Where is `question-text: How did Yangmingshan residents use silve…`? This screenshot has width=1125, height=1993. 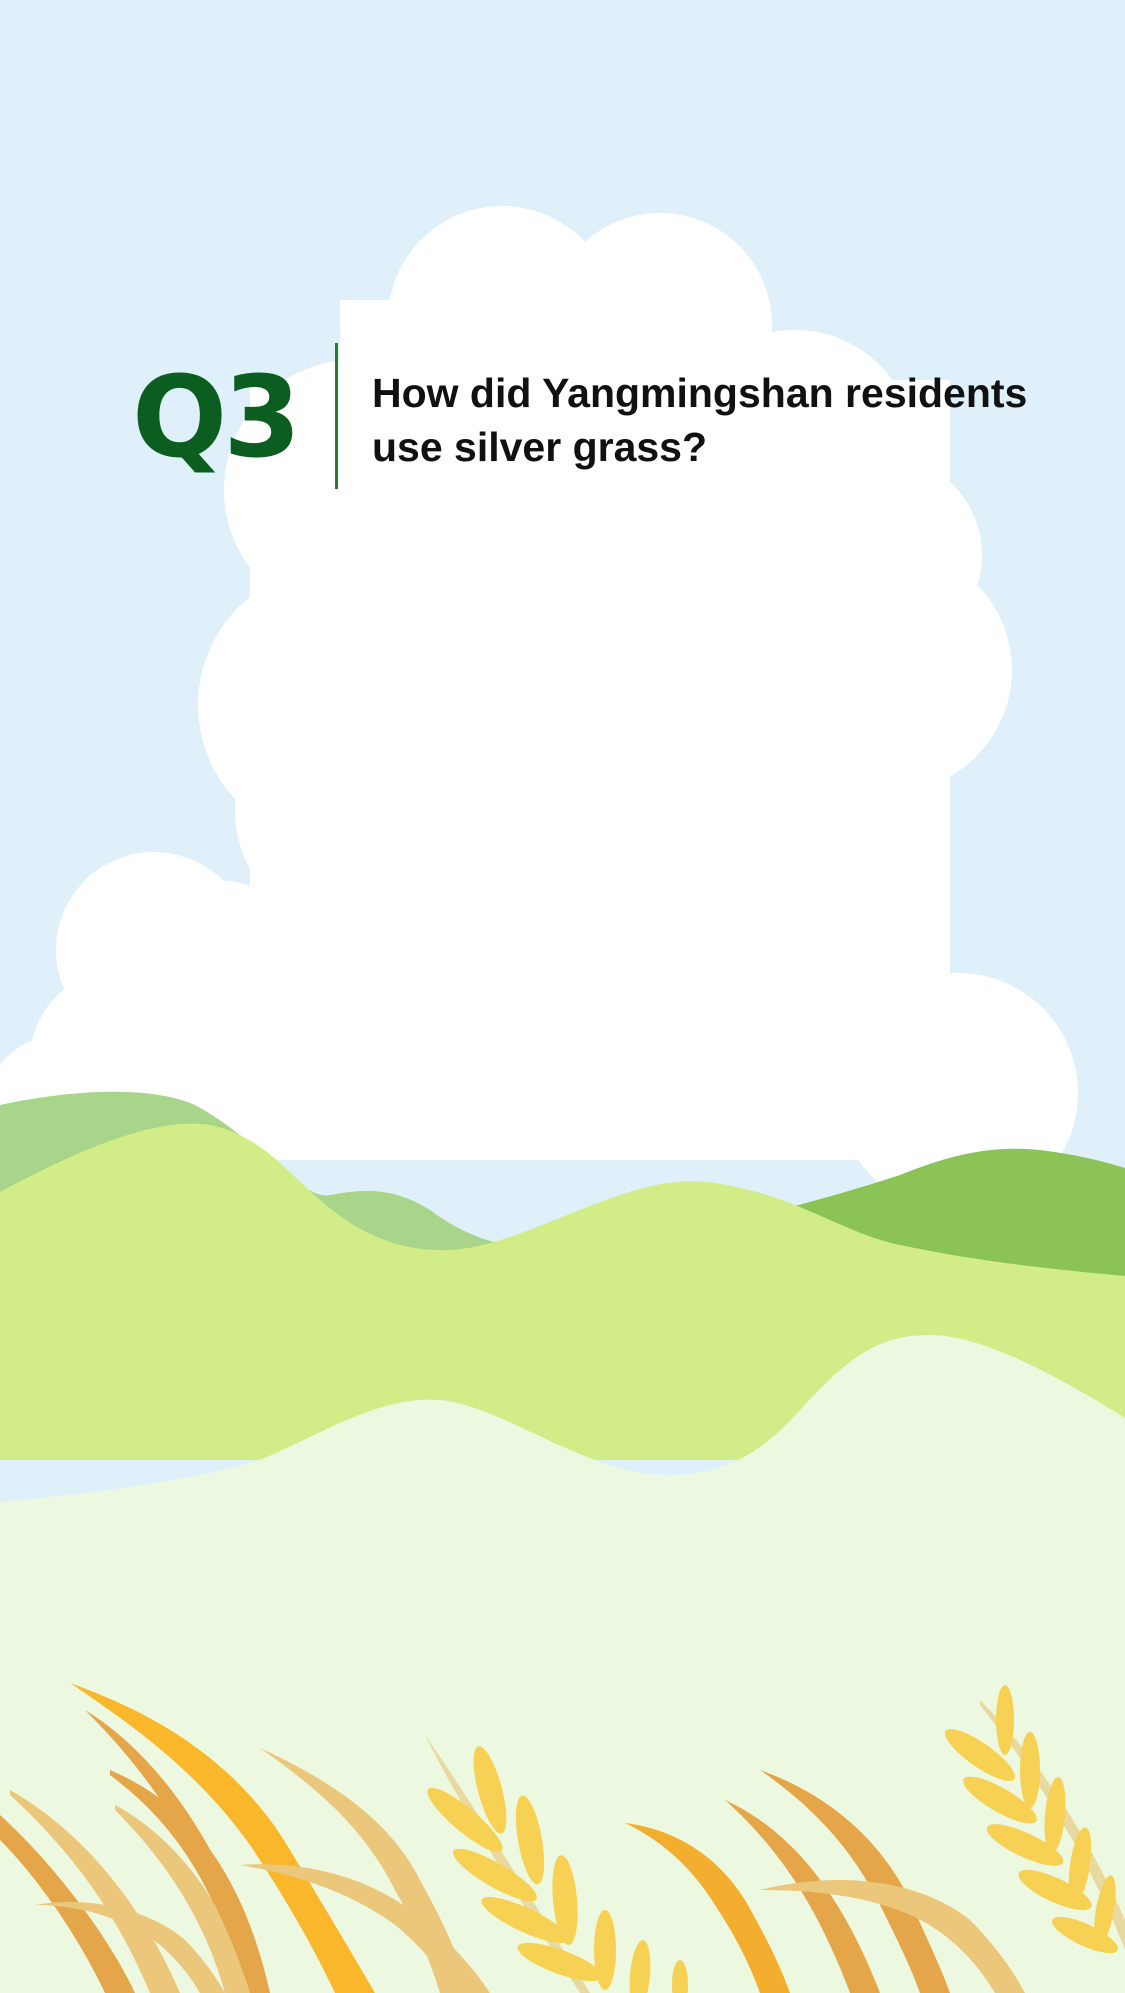
question-text: How did Yangmingshan residents use silve… is located at coordinates (700, 420).